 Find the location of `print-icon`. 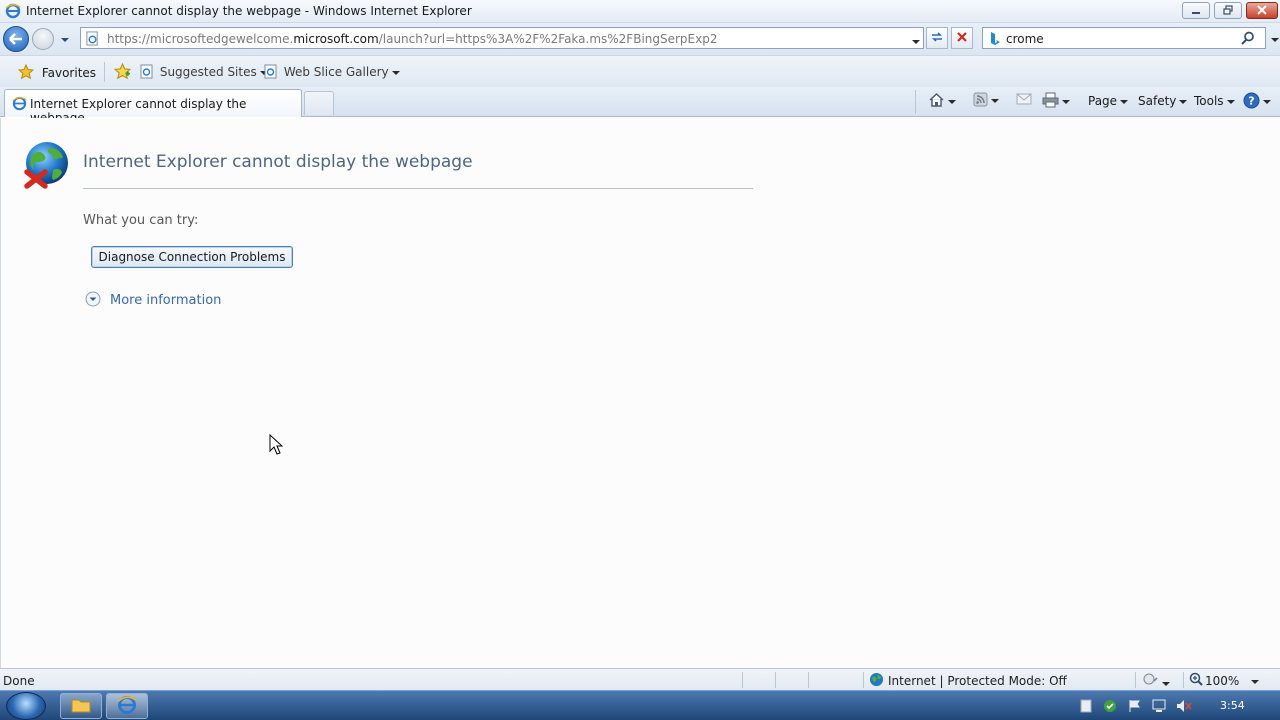

print-icon is located at coordinates (1050, 101).